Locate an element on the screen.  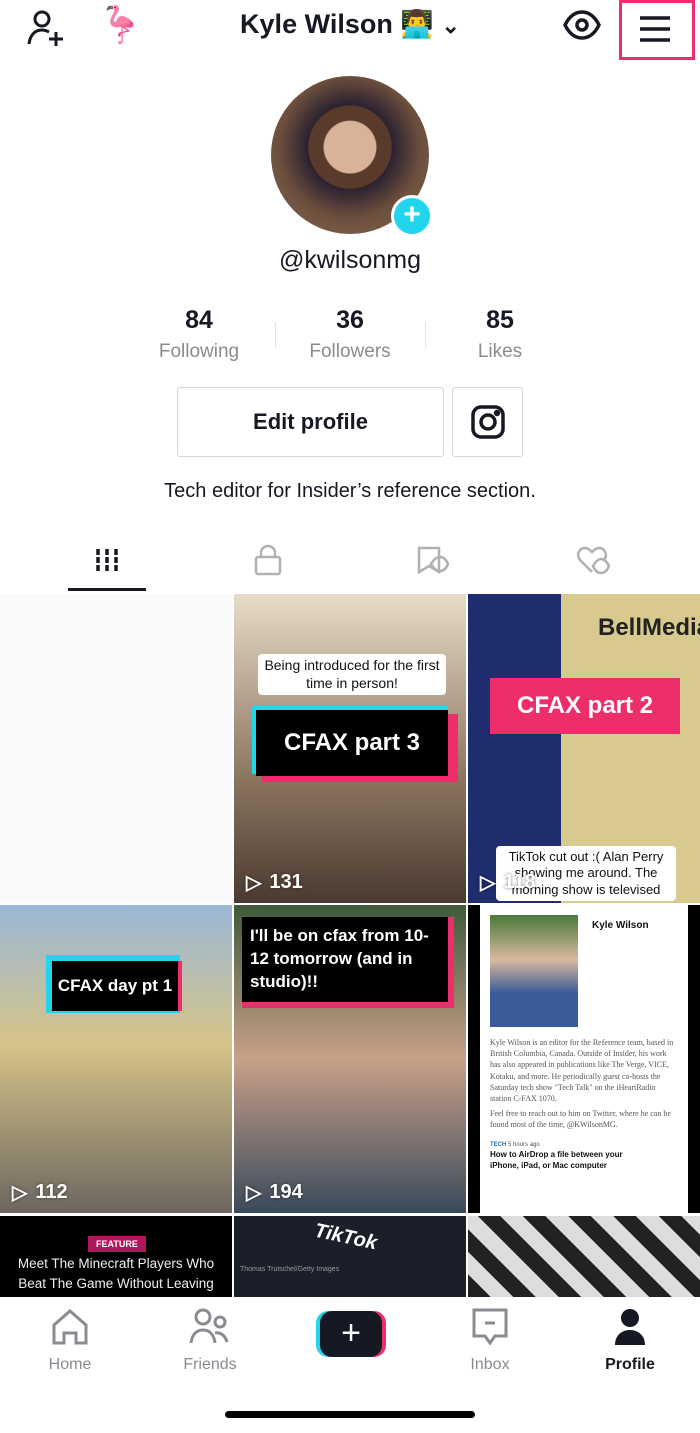
play-count: ▷ 112 is located at coordinates (40, 1192).